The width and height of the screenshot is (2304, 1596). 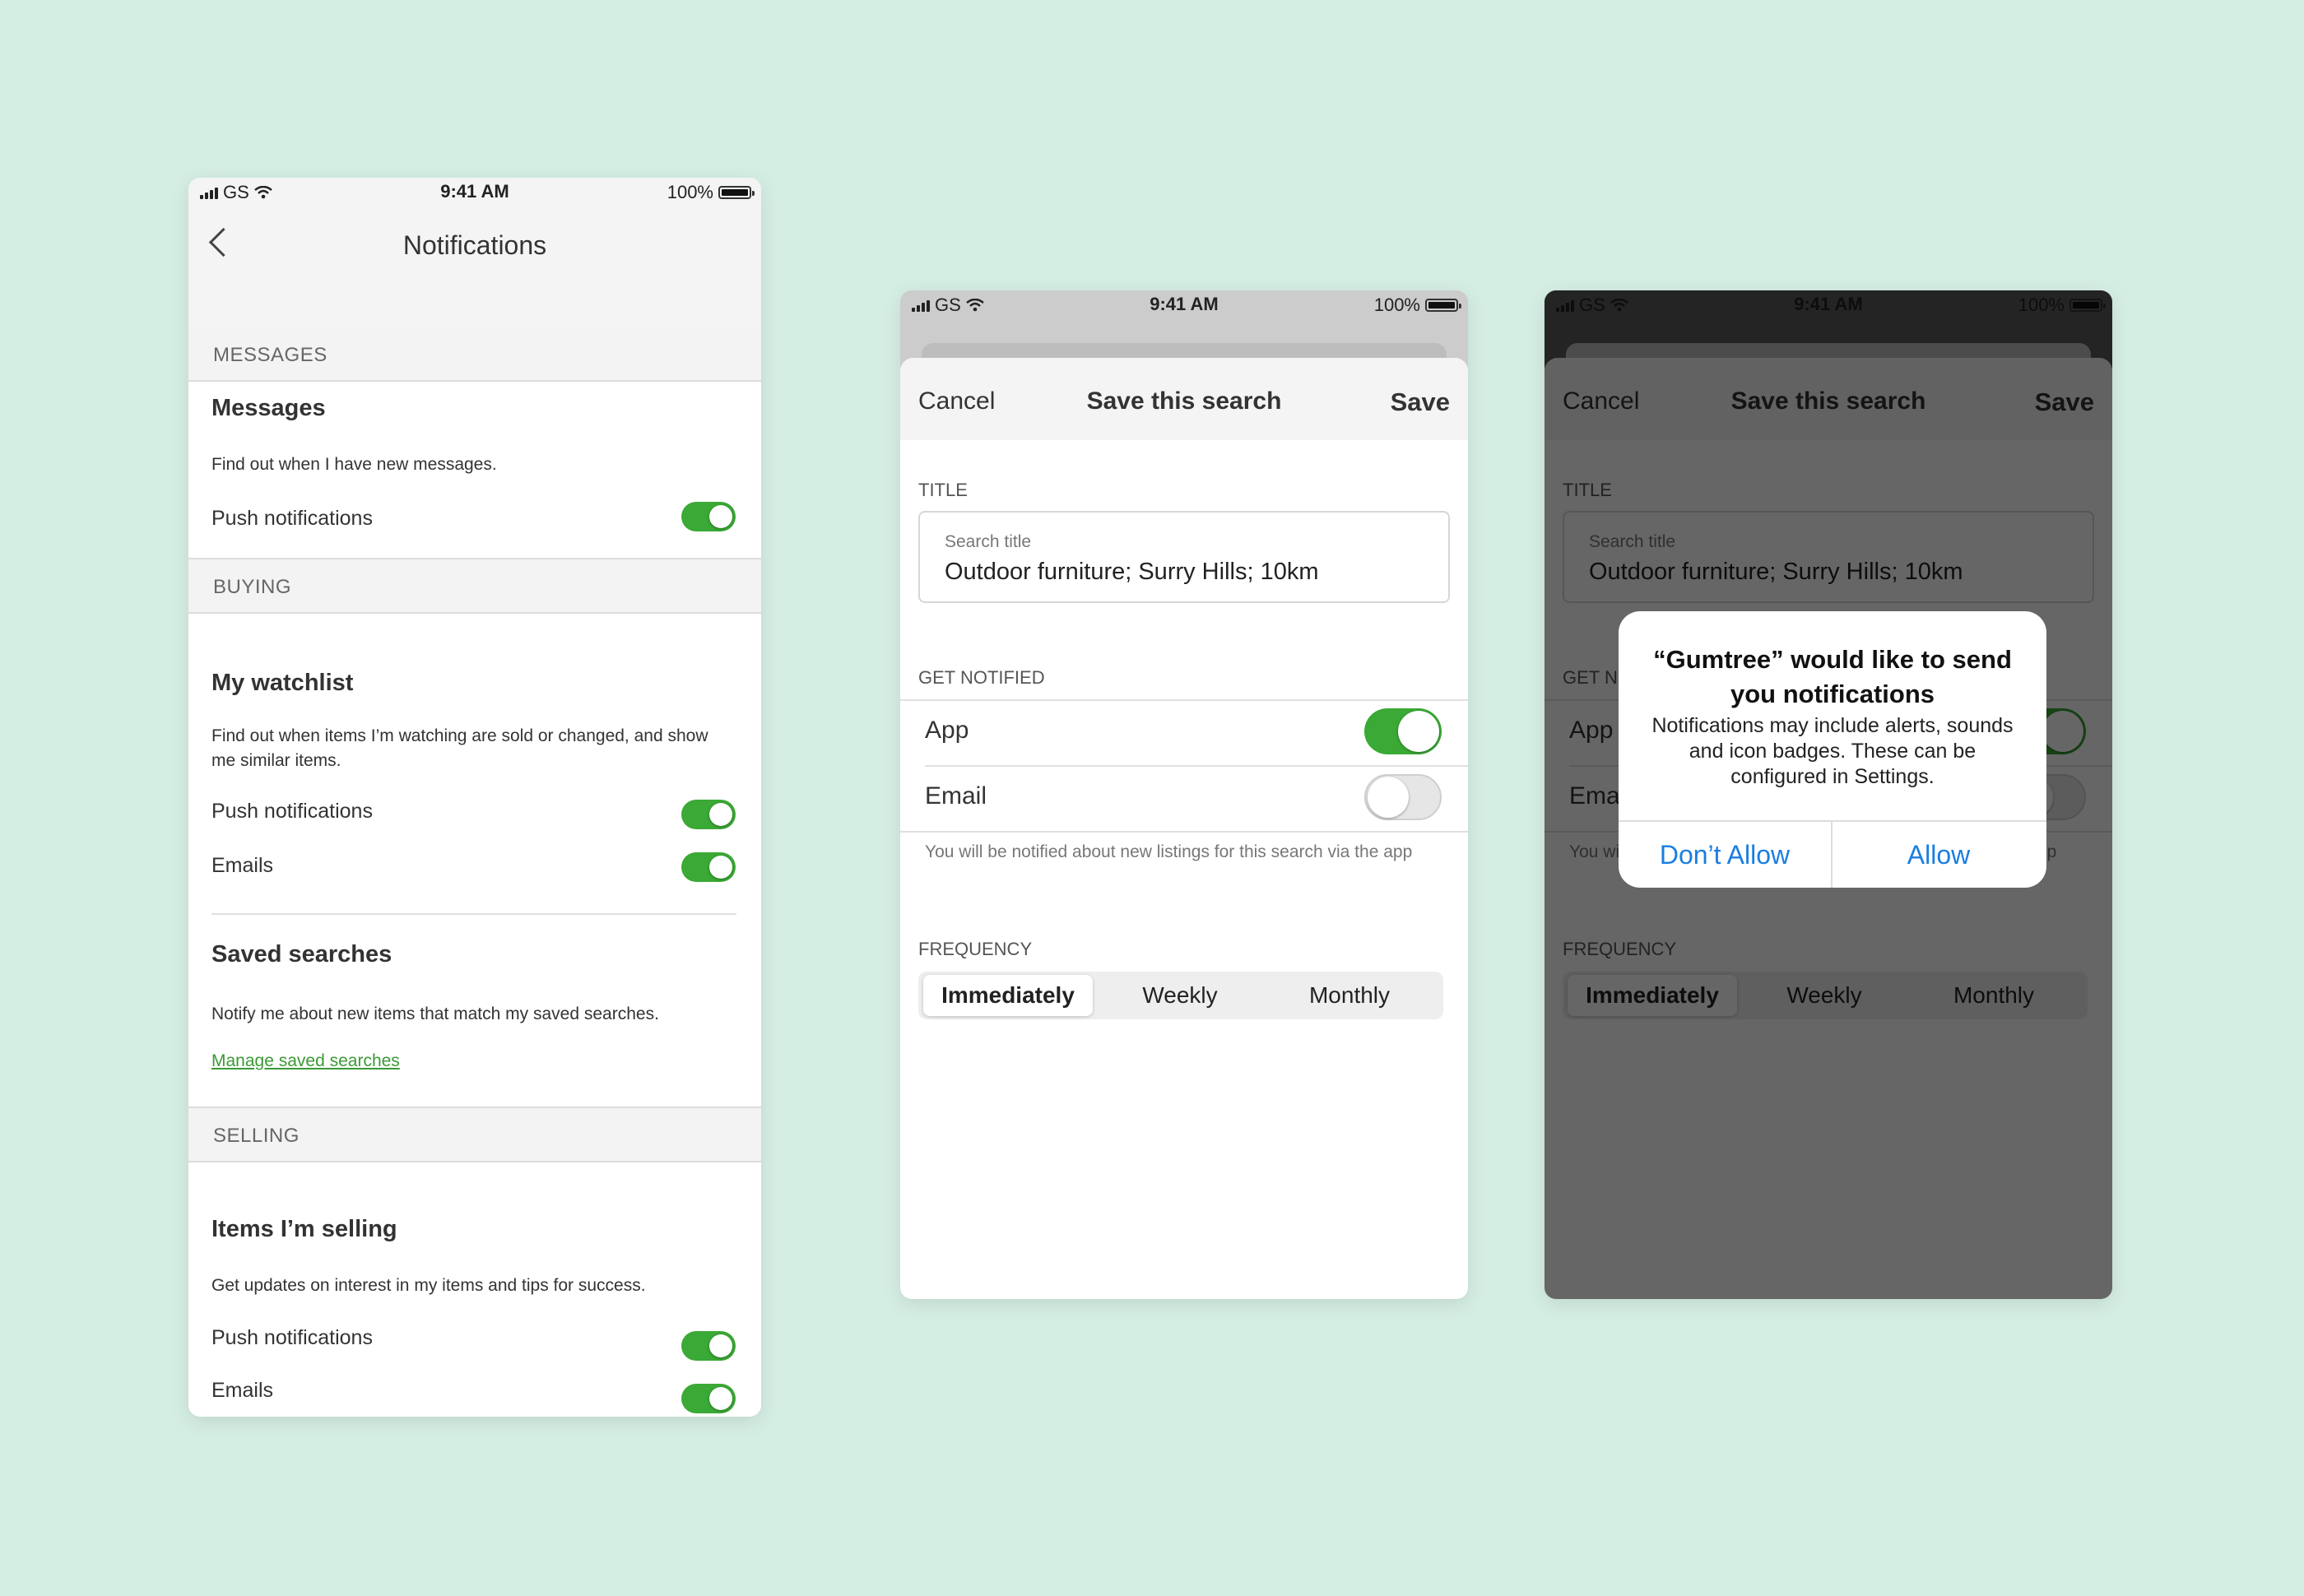 I want to click on watchlist-title: My watchlist, so click(x=282, y=683).